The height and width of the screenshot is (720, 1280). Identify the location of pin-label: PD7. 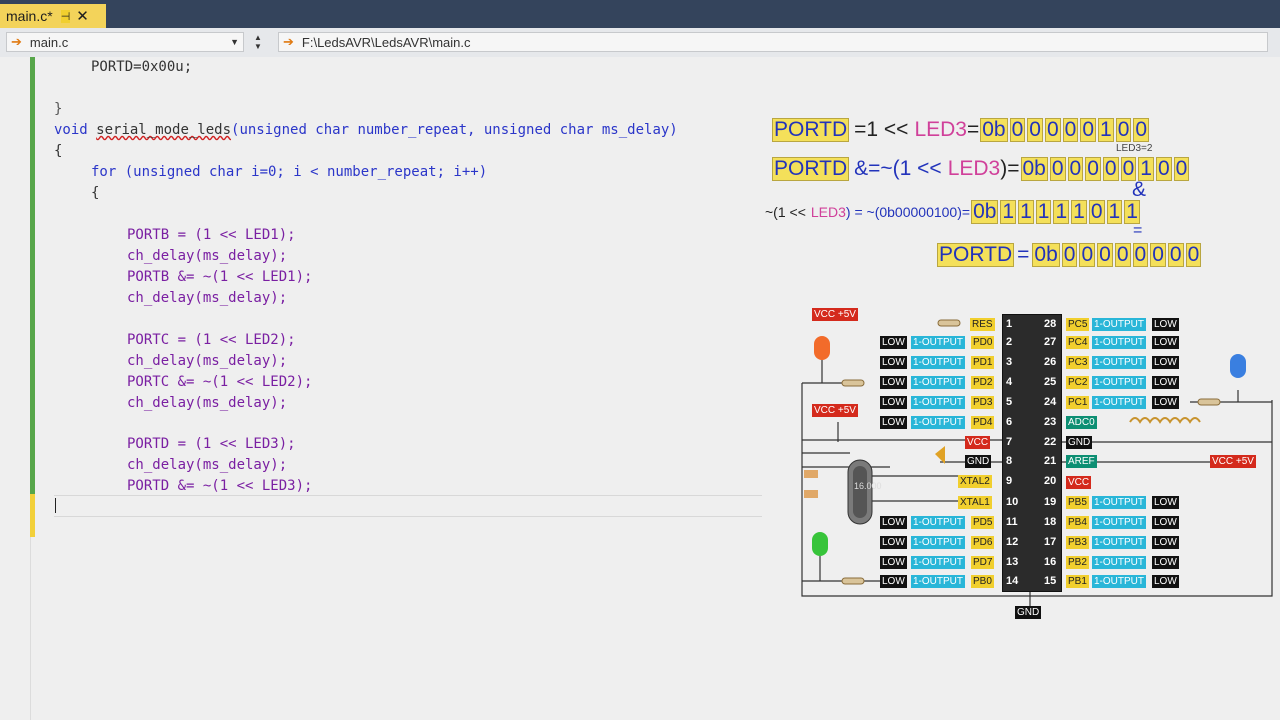
(983, 562).